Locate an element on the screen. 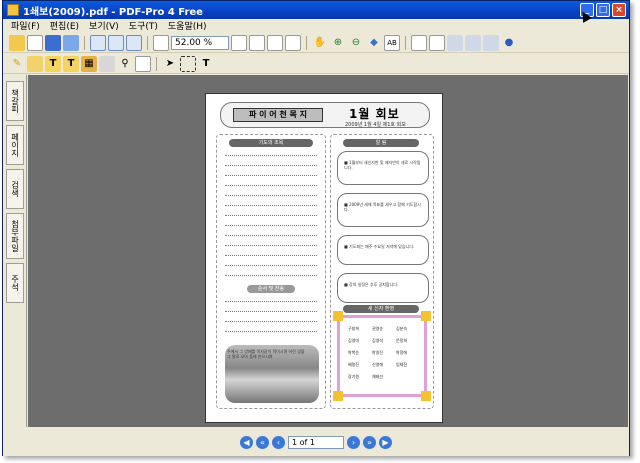  arrow-select-icon: ➤ is located at coordinates (170, 64).